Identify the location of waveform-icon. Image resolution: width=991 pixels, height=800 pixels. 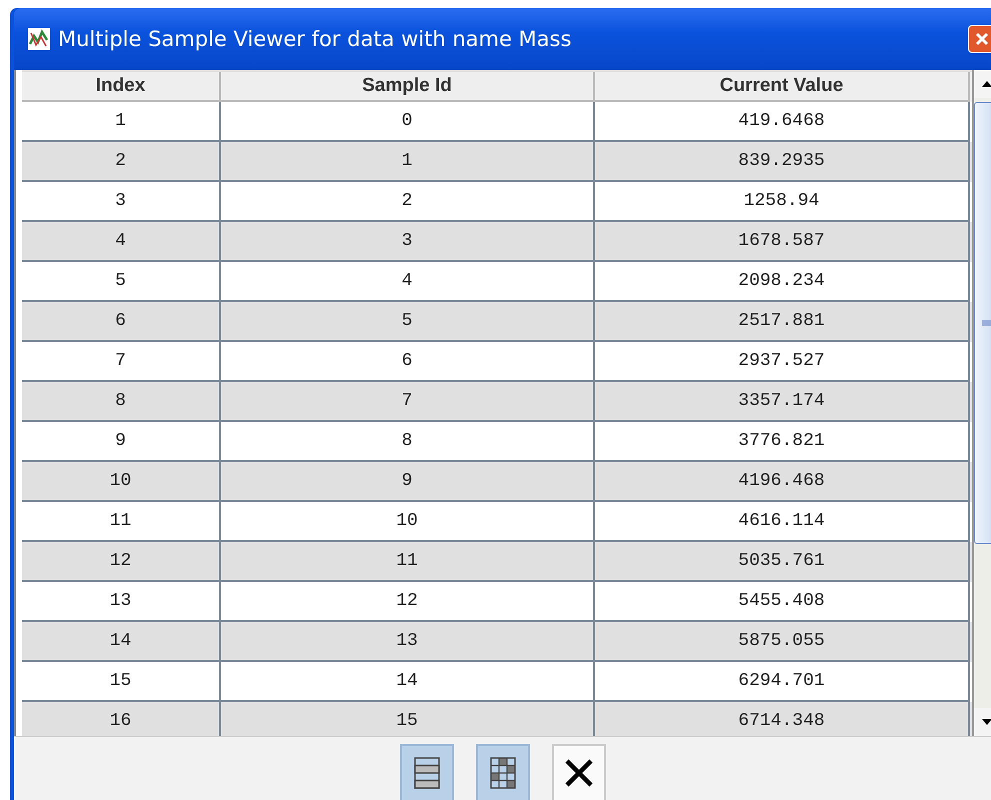
(39, 39).